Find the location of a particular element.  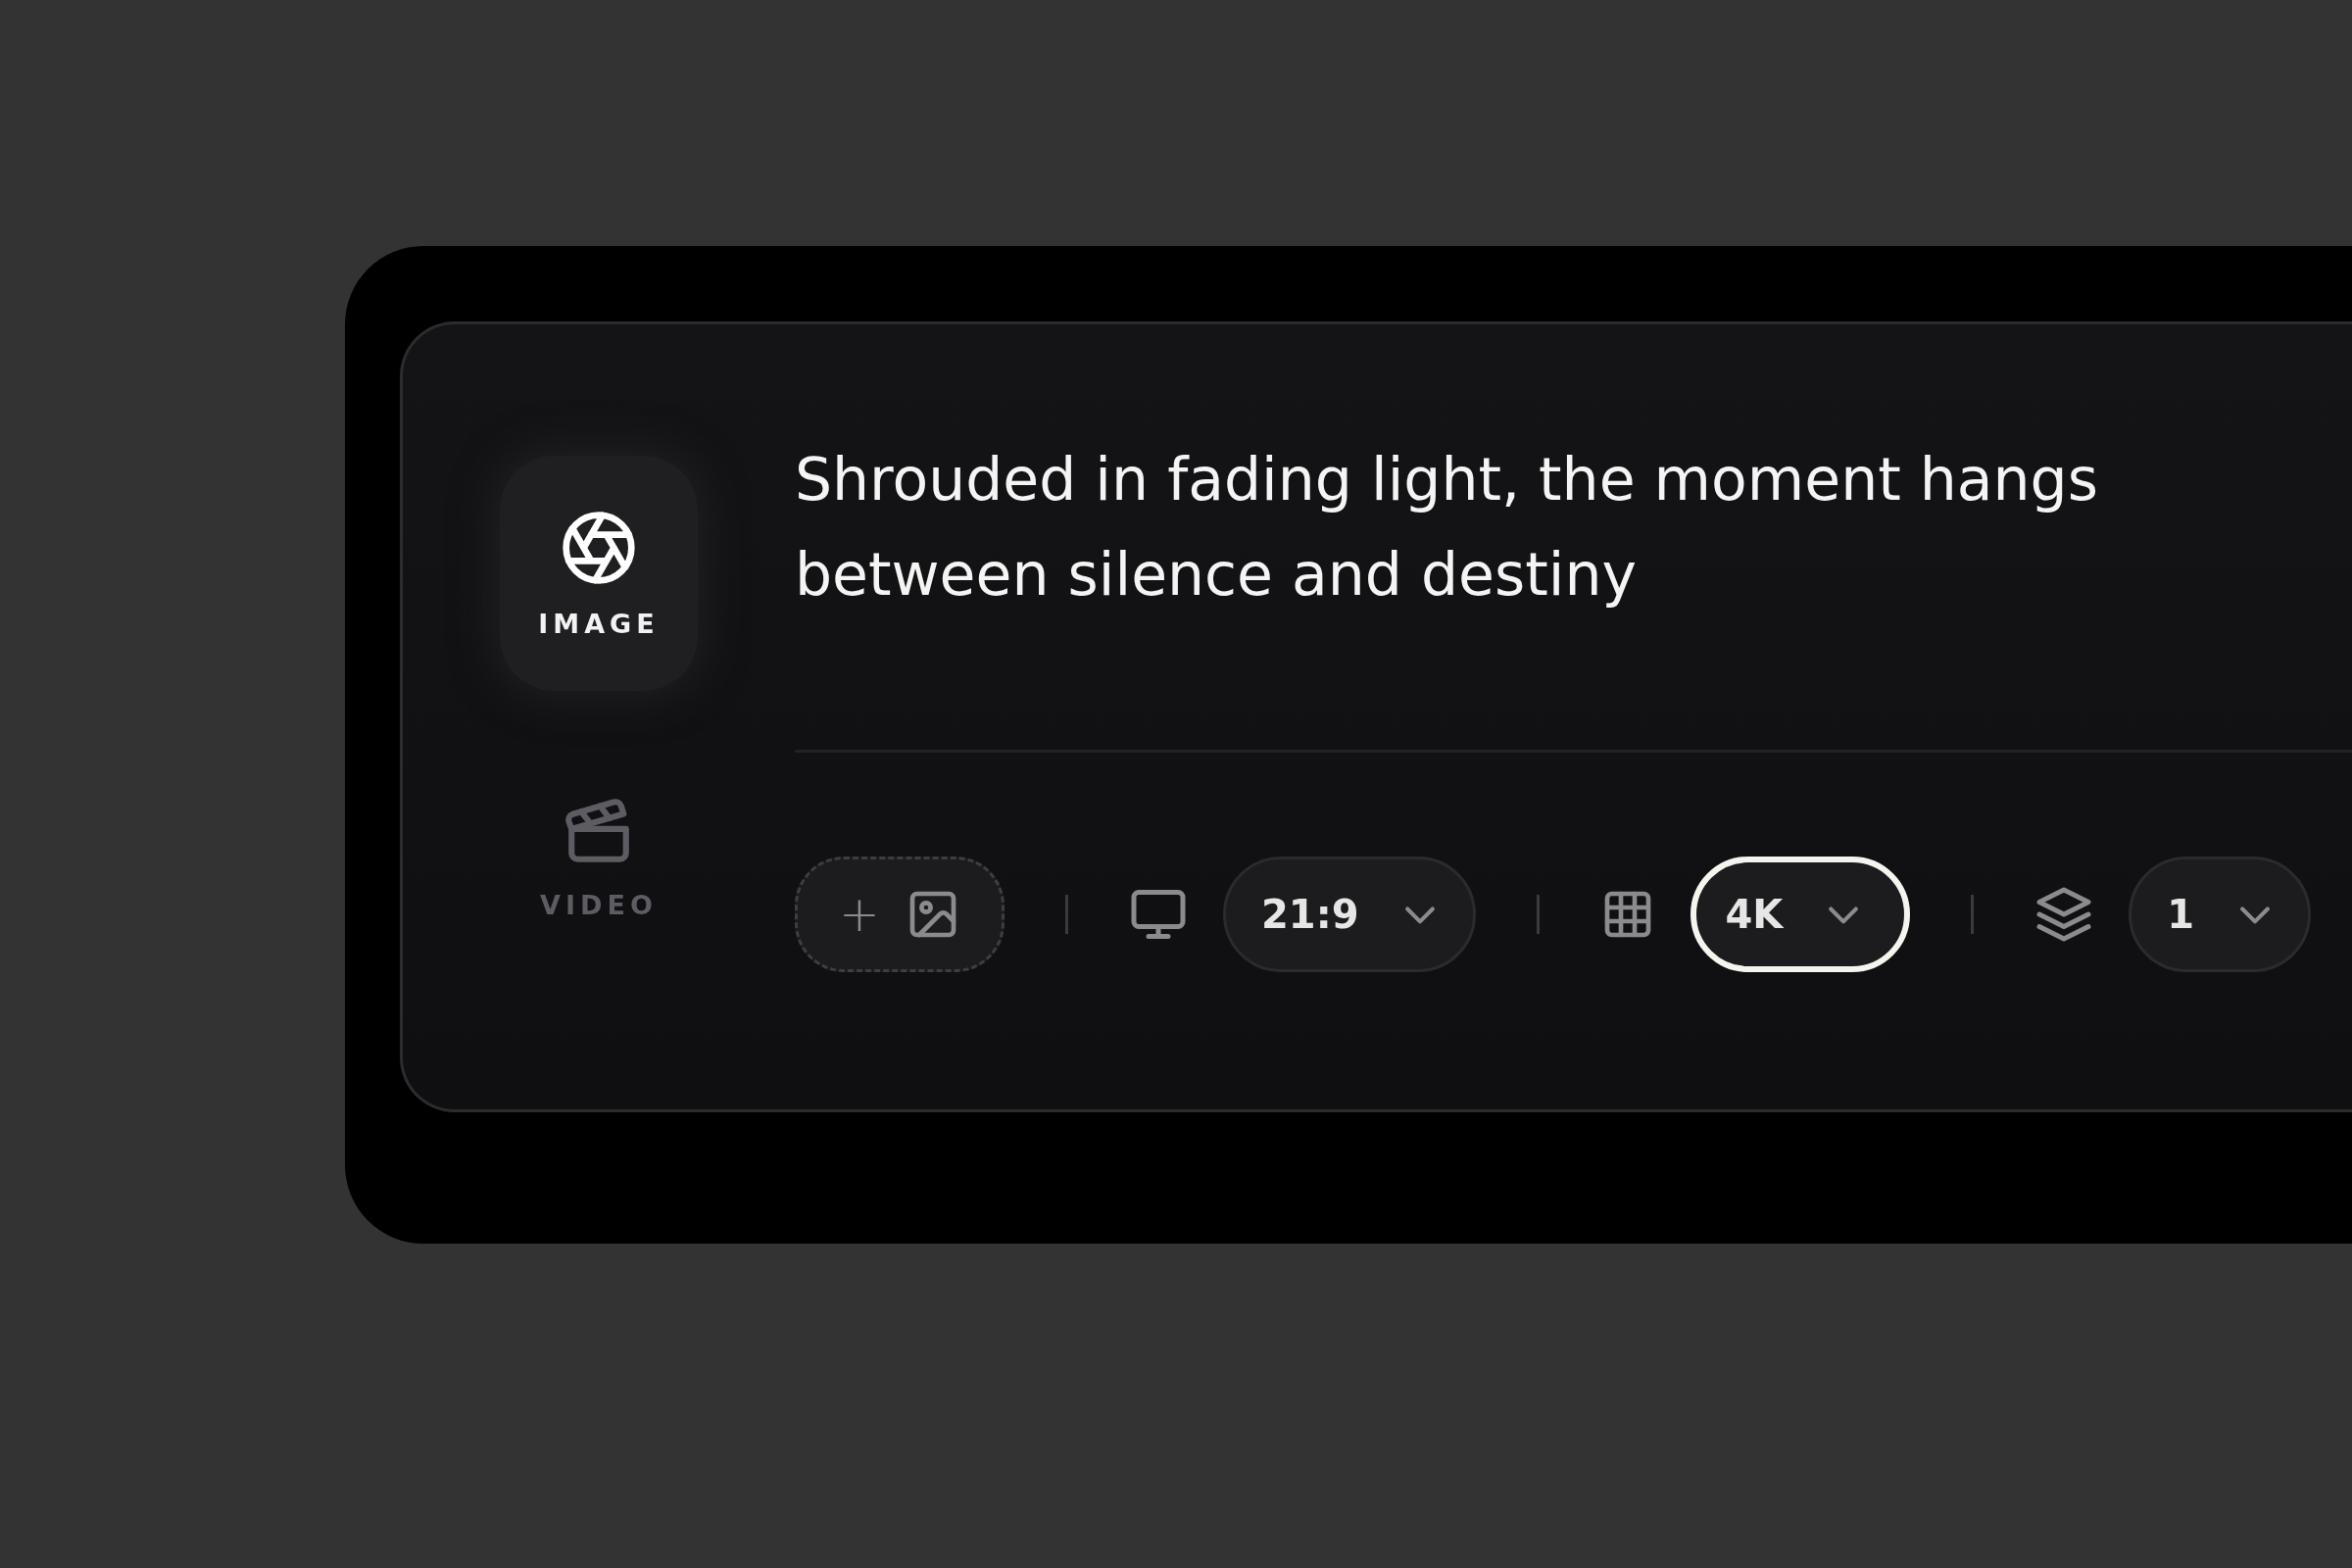

prompt-text: Shrouded in fading light, the moment hangs between silence and destiny is located at coordinates (1500, 527).